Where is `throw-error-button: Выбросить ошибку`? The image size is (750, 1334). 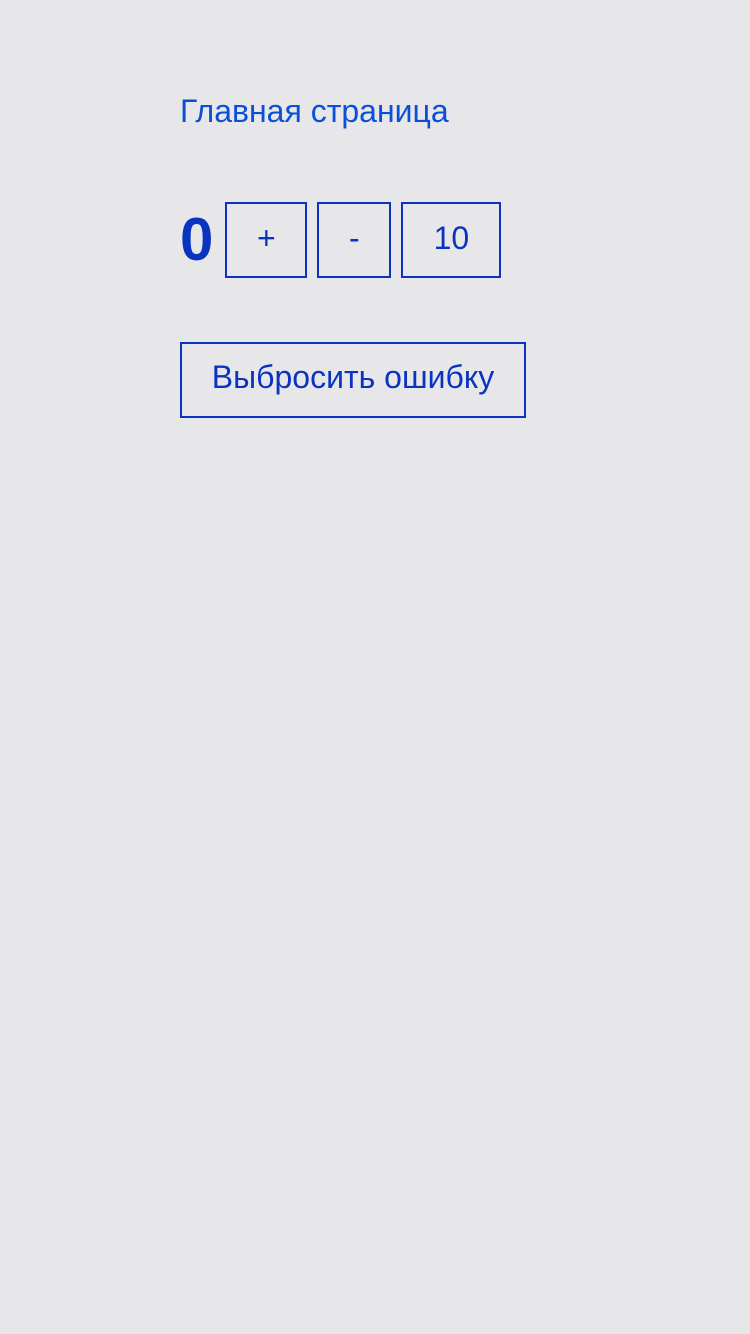 throw-error-button: Выбросить ошибку is located at coordinates (353, 380).